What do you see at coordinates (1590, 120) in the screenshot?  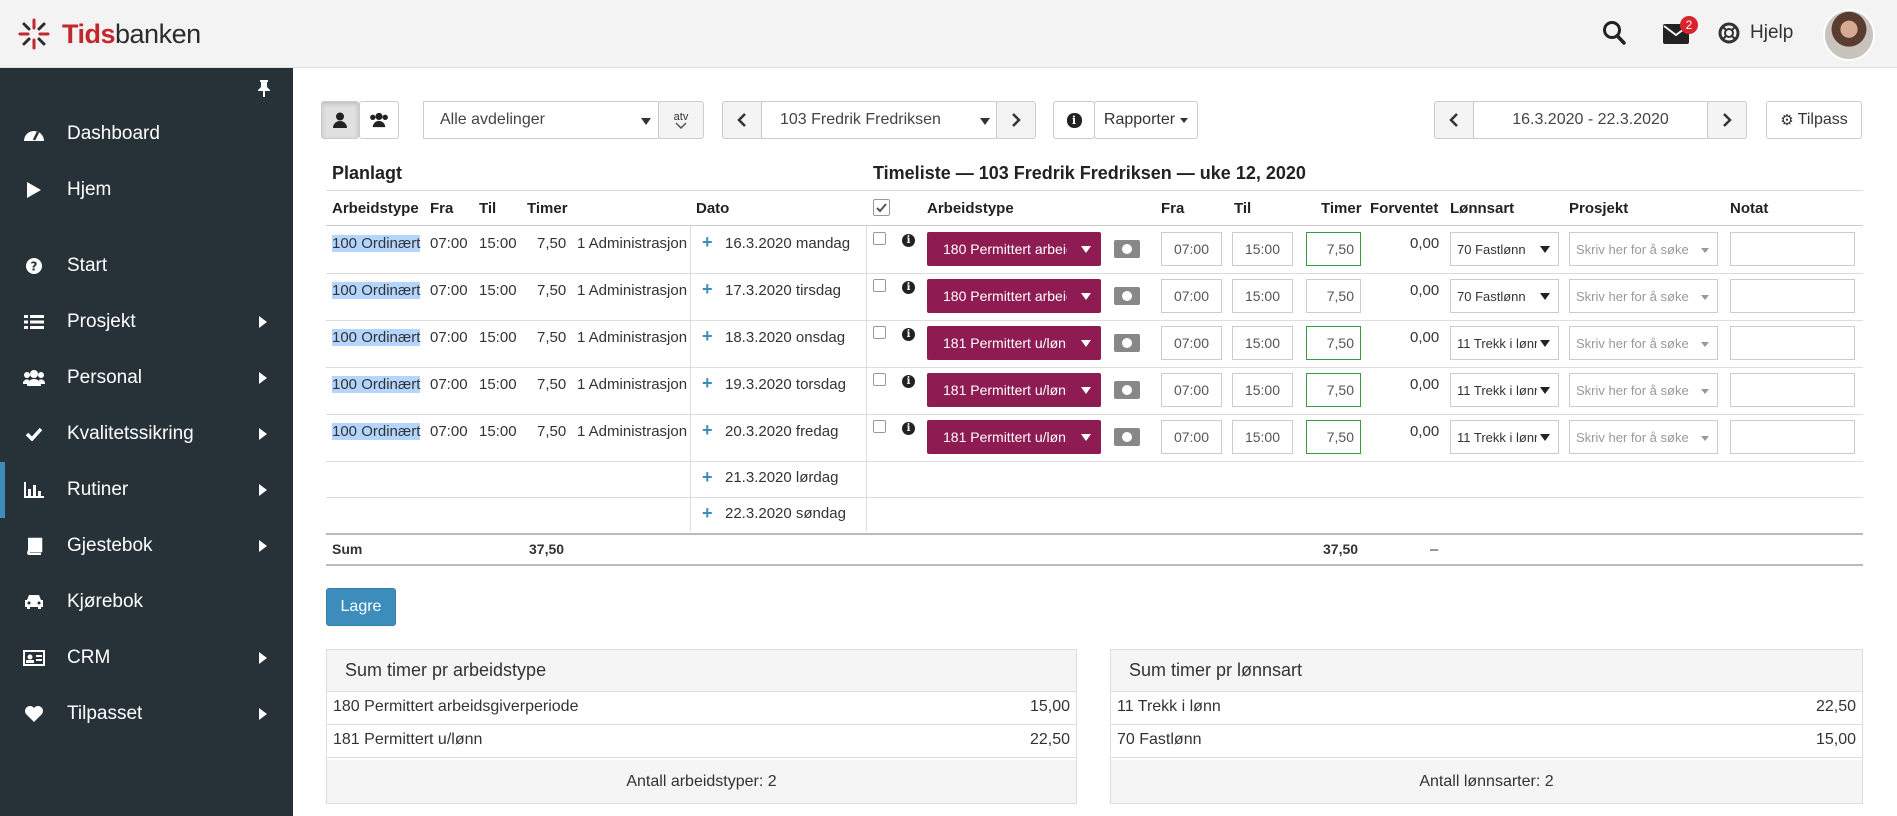 I see `date-range-field: 16.3.2020 - 22.3.2020` at bounding box center [1590, 120].